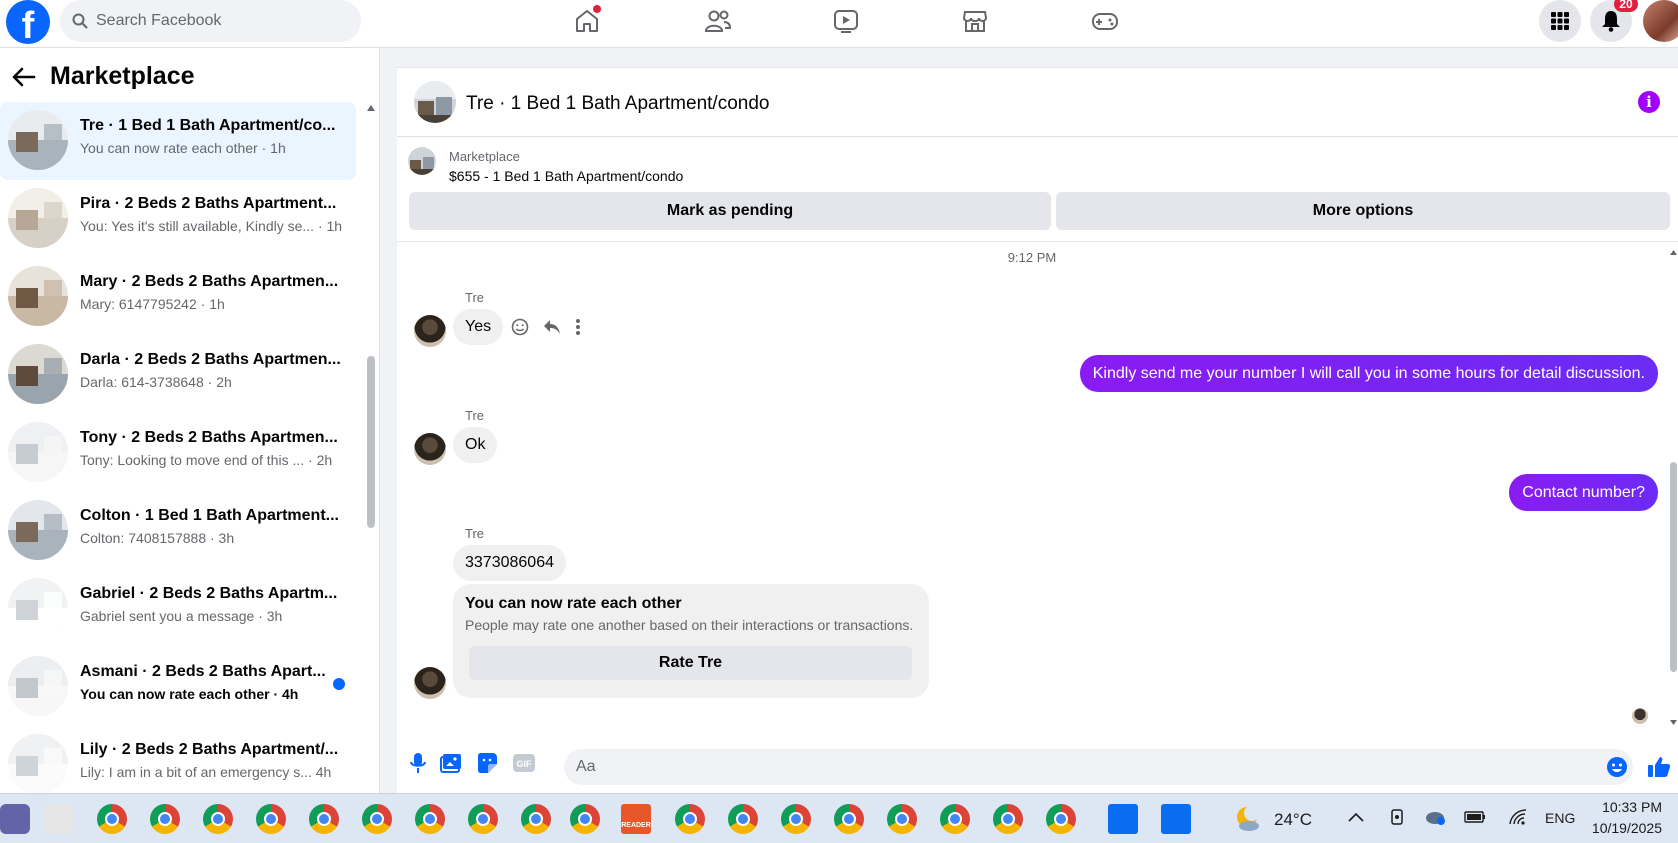 The height and width of the screenshot is (843, 1678). I want to click on listing-price-title: $655 - 1 Bed 1 Bath Apartment/condo, so click(566, 176).